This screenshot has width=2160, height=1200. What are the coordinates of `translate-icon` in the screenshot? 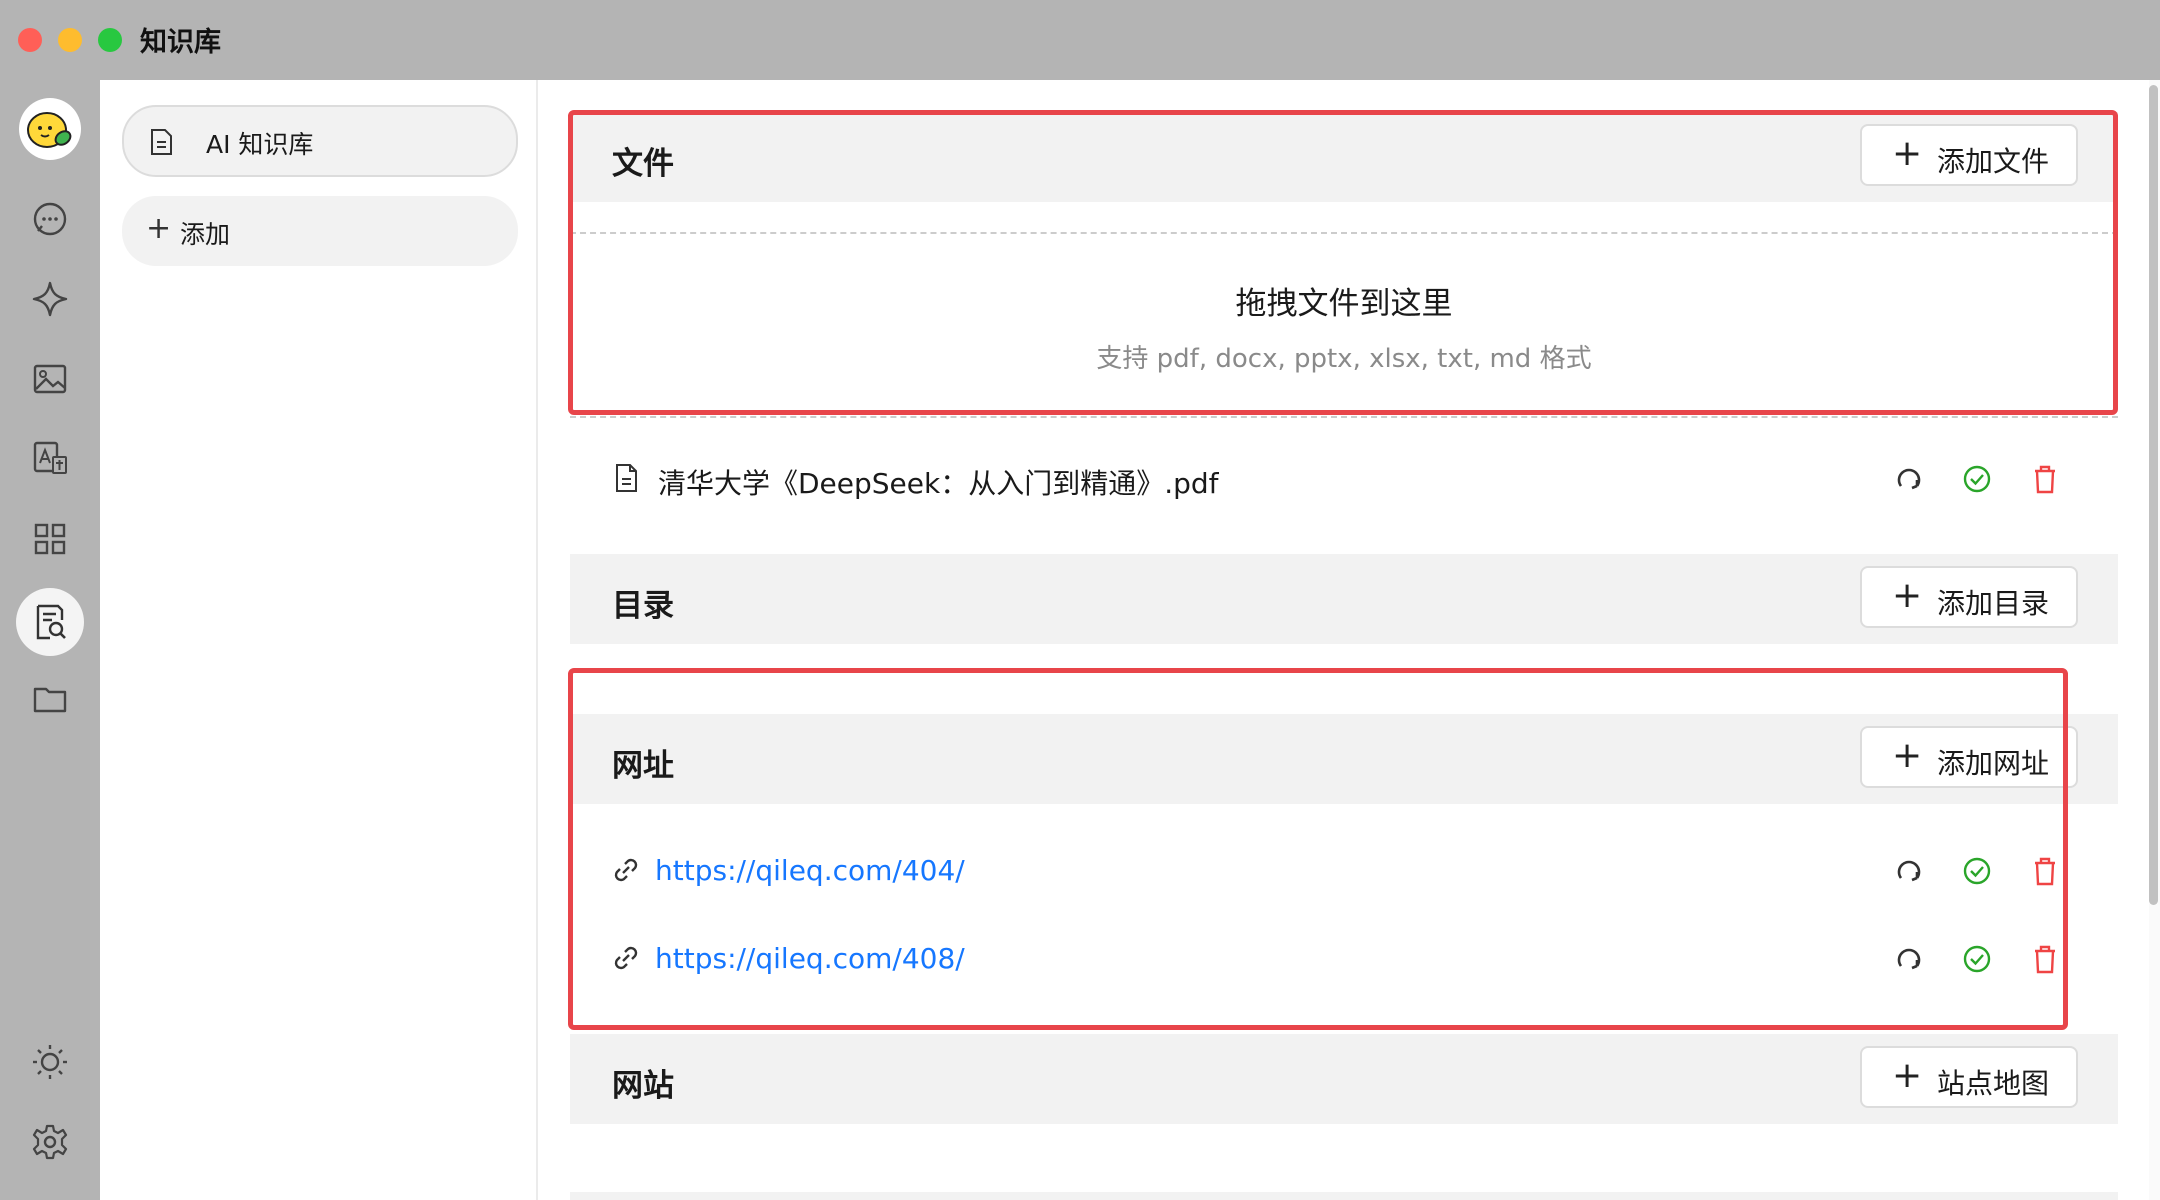 It's located at (50, 459).